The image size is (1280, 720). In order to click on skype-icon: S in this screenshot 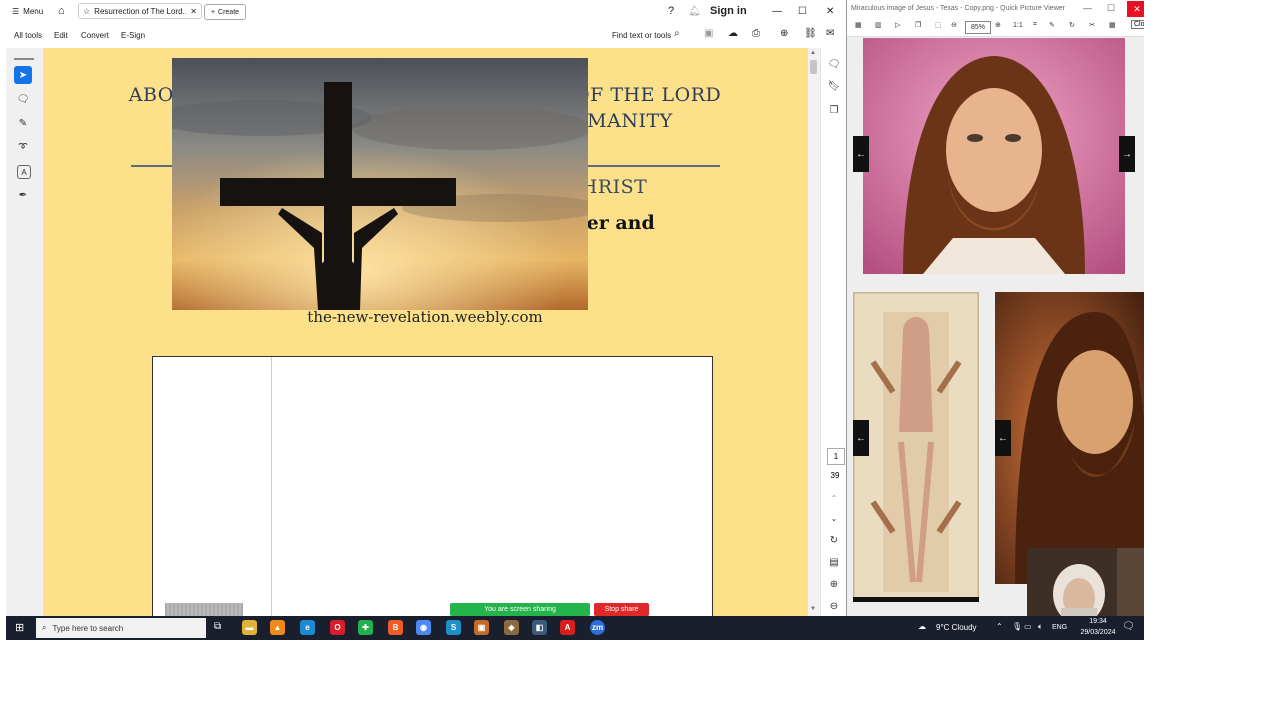, I will do `click(453, 627)`.